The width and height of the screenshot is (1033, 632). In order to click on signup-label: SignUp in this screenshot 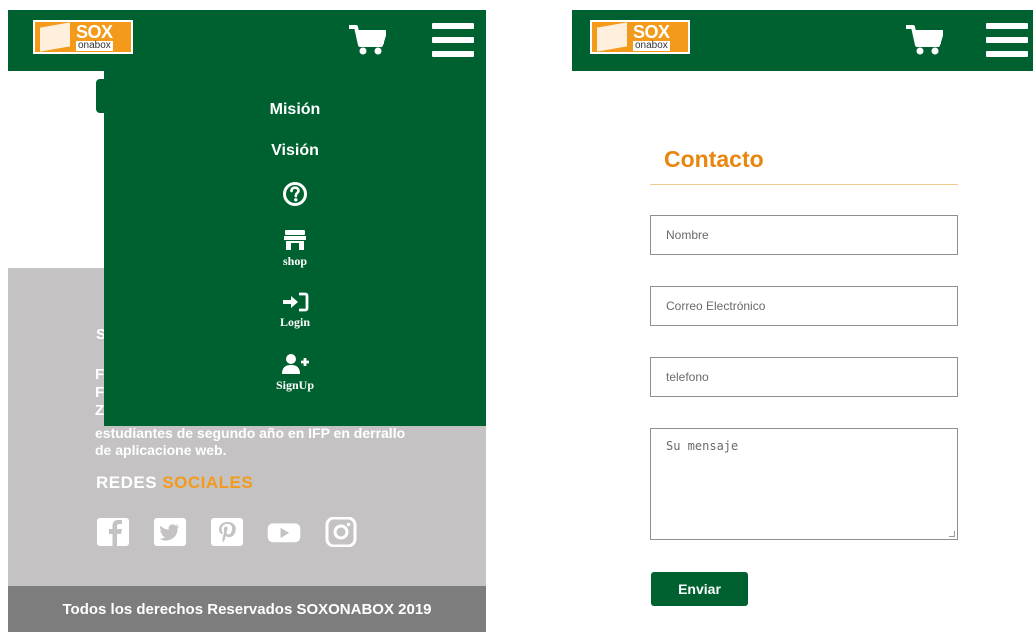, I will do `click(295, 385)`.